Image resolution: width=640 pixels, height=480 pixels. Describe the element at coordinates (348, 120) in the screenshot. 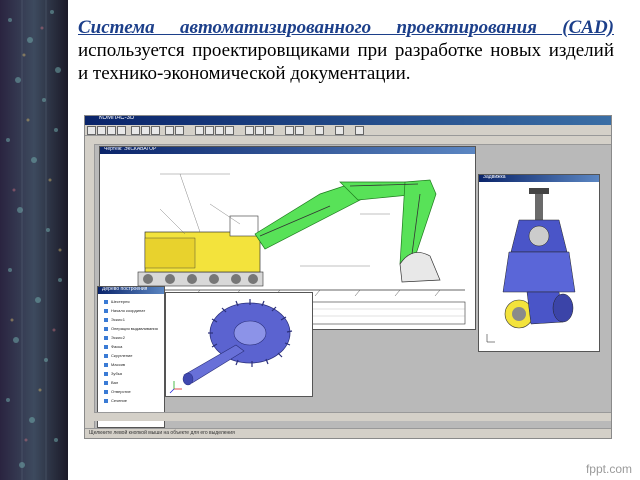

I see `cad-window-titlebar: КОМПАС-3D` at that location.